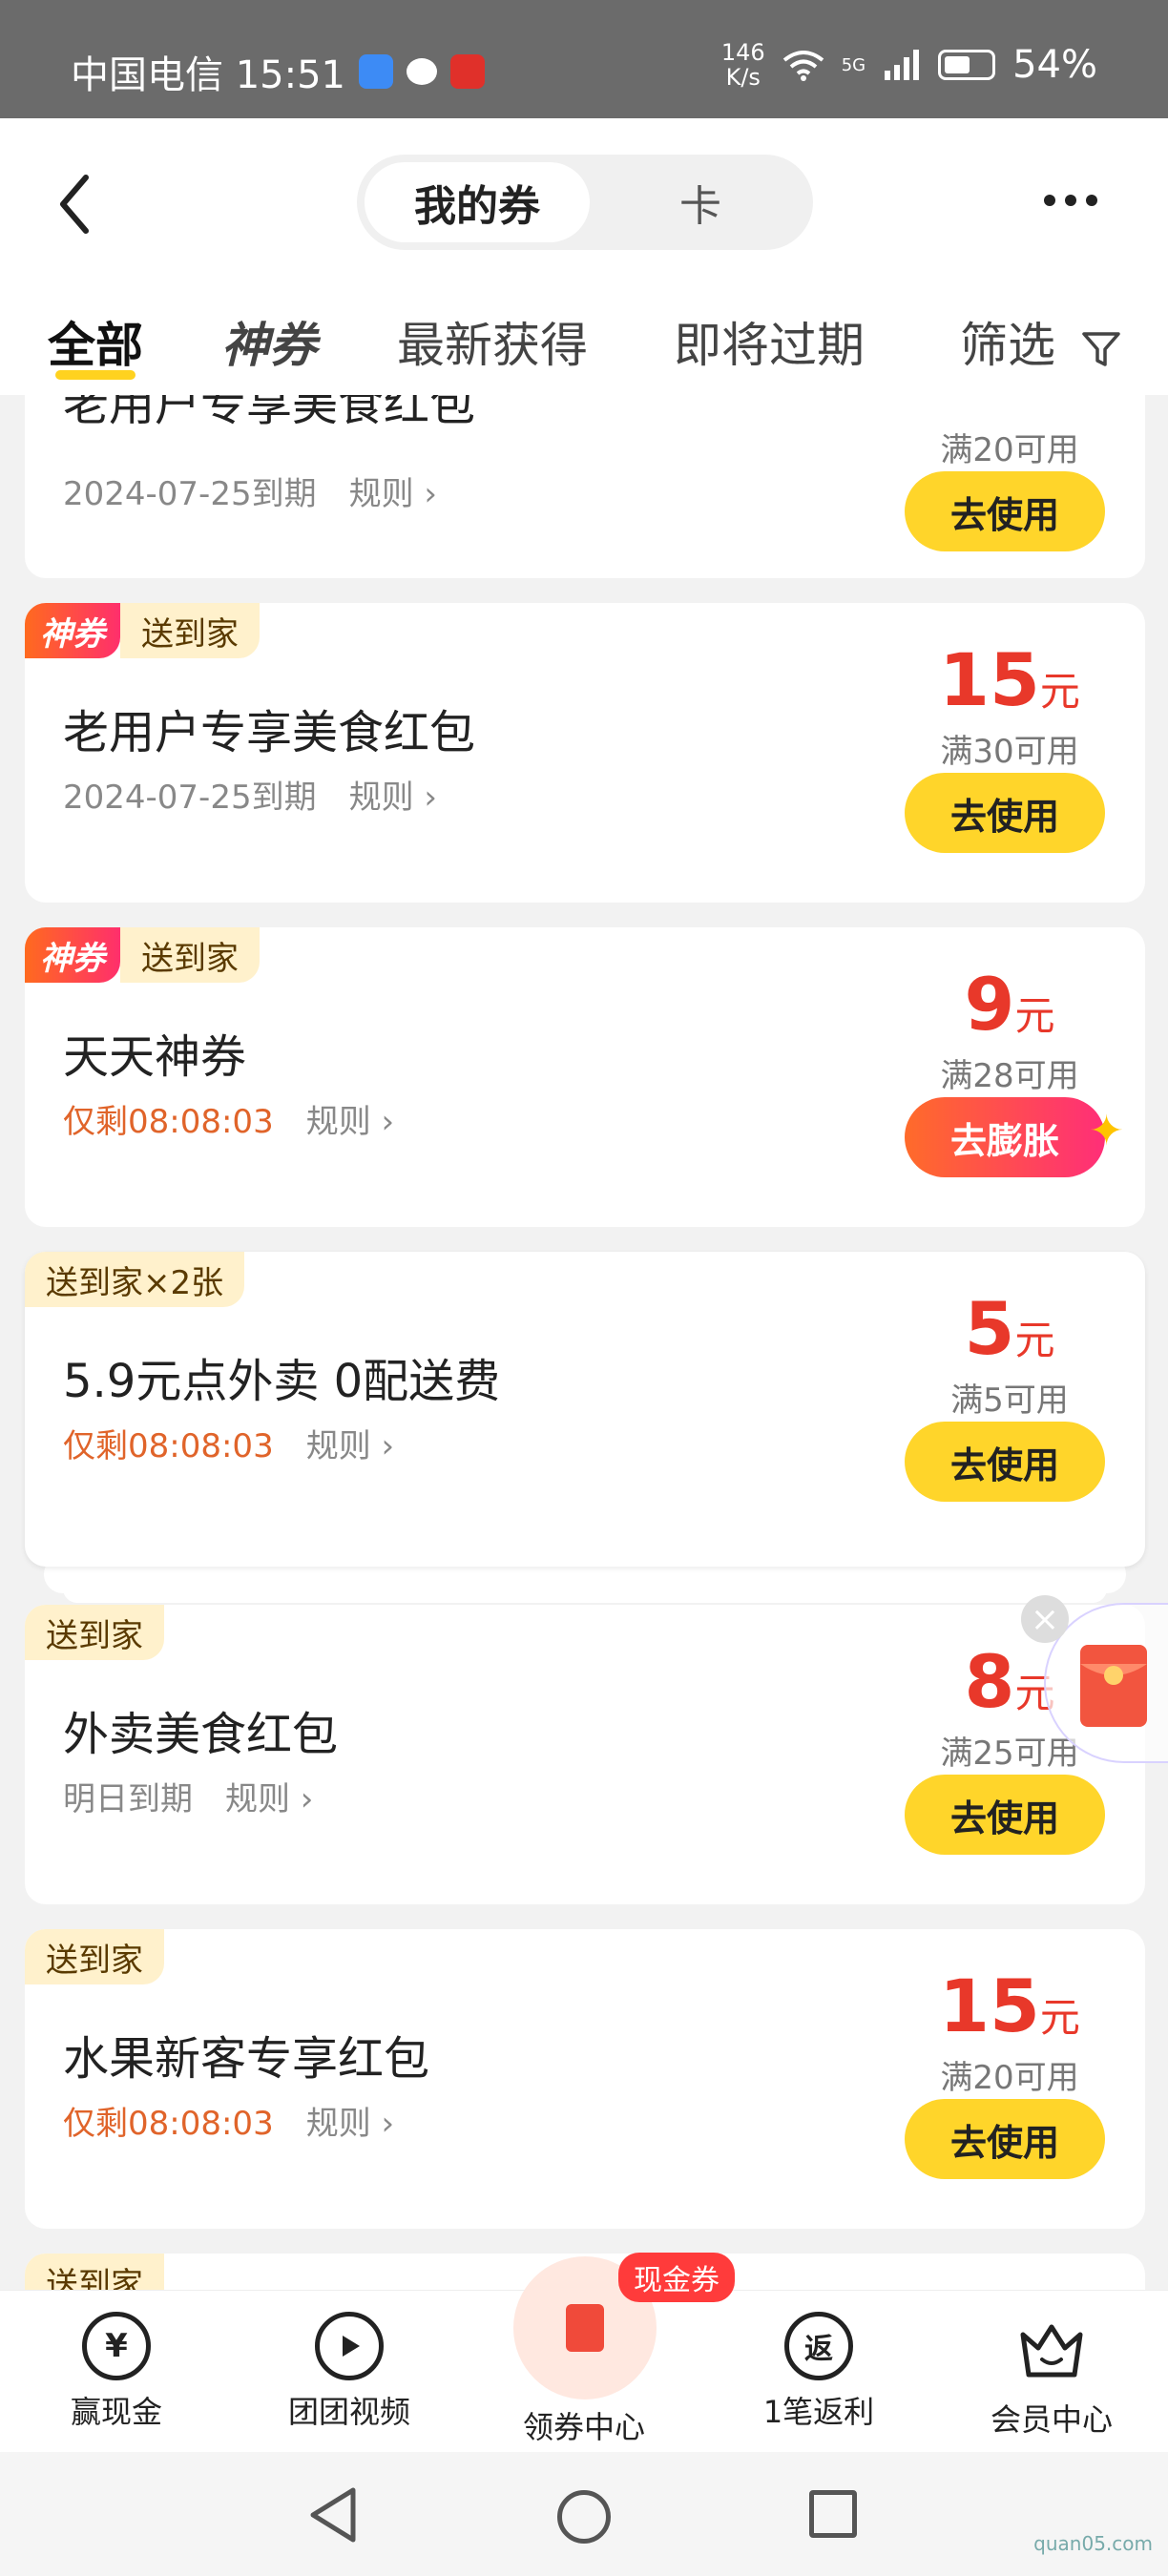 The height and width of the screenshot is (2576, 1168). What do you see at coordinates (116, 2412) in the screenshot?
I see `nav-label: 赢现金` at bounding box center [116, 2412].